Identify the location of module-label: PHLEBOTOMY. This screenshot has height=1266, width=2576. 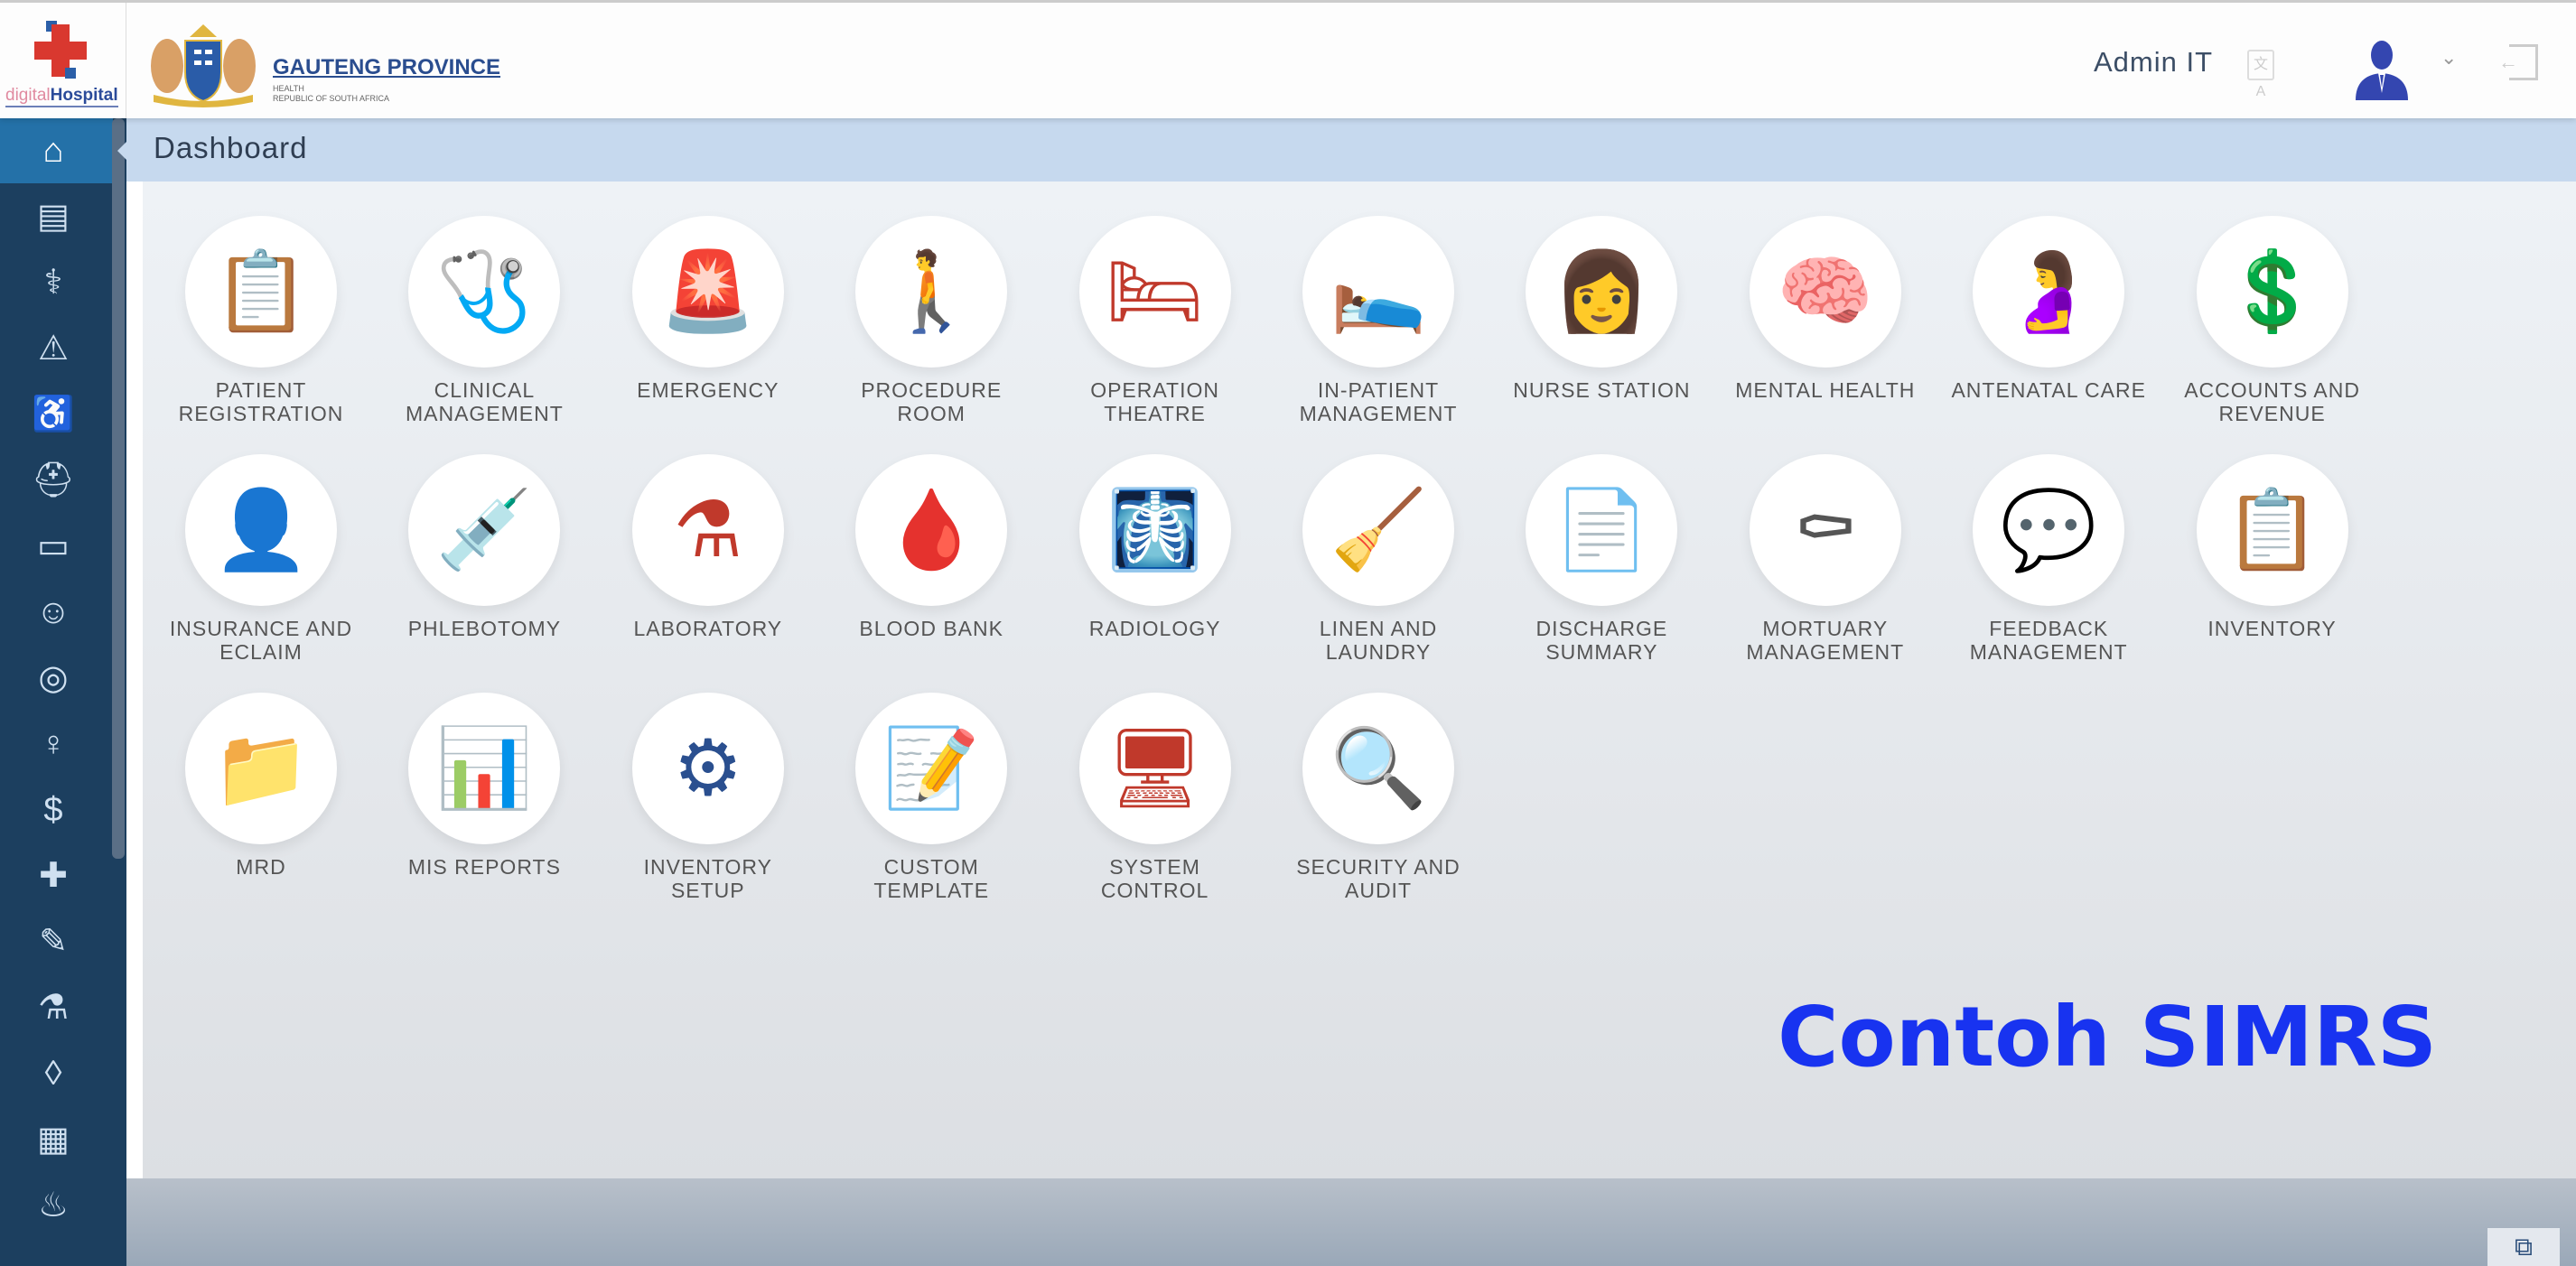
(485, 629).